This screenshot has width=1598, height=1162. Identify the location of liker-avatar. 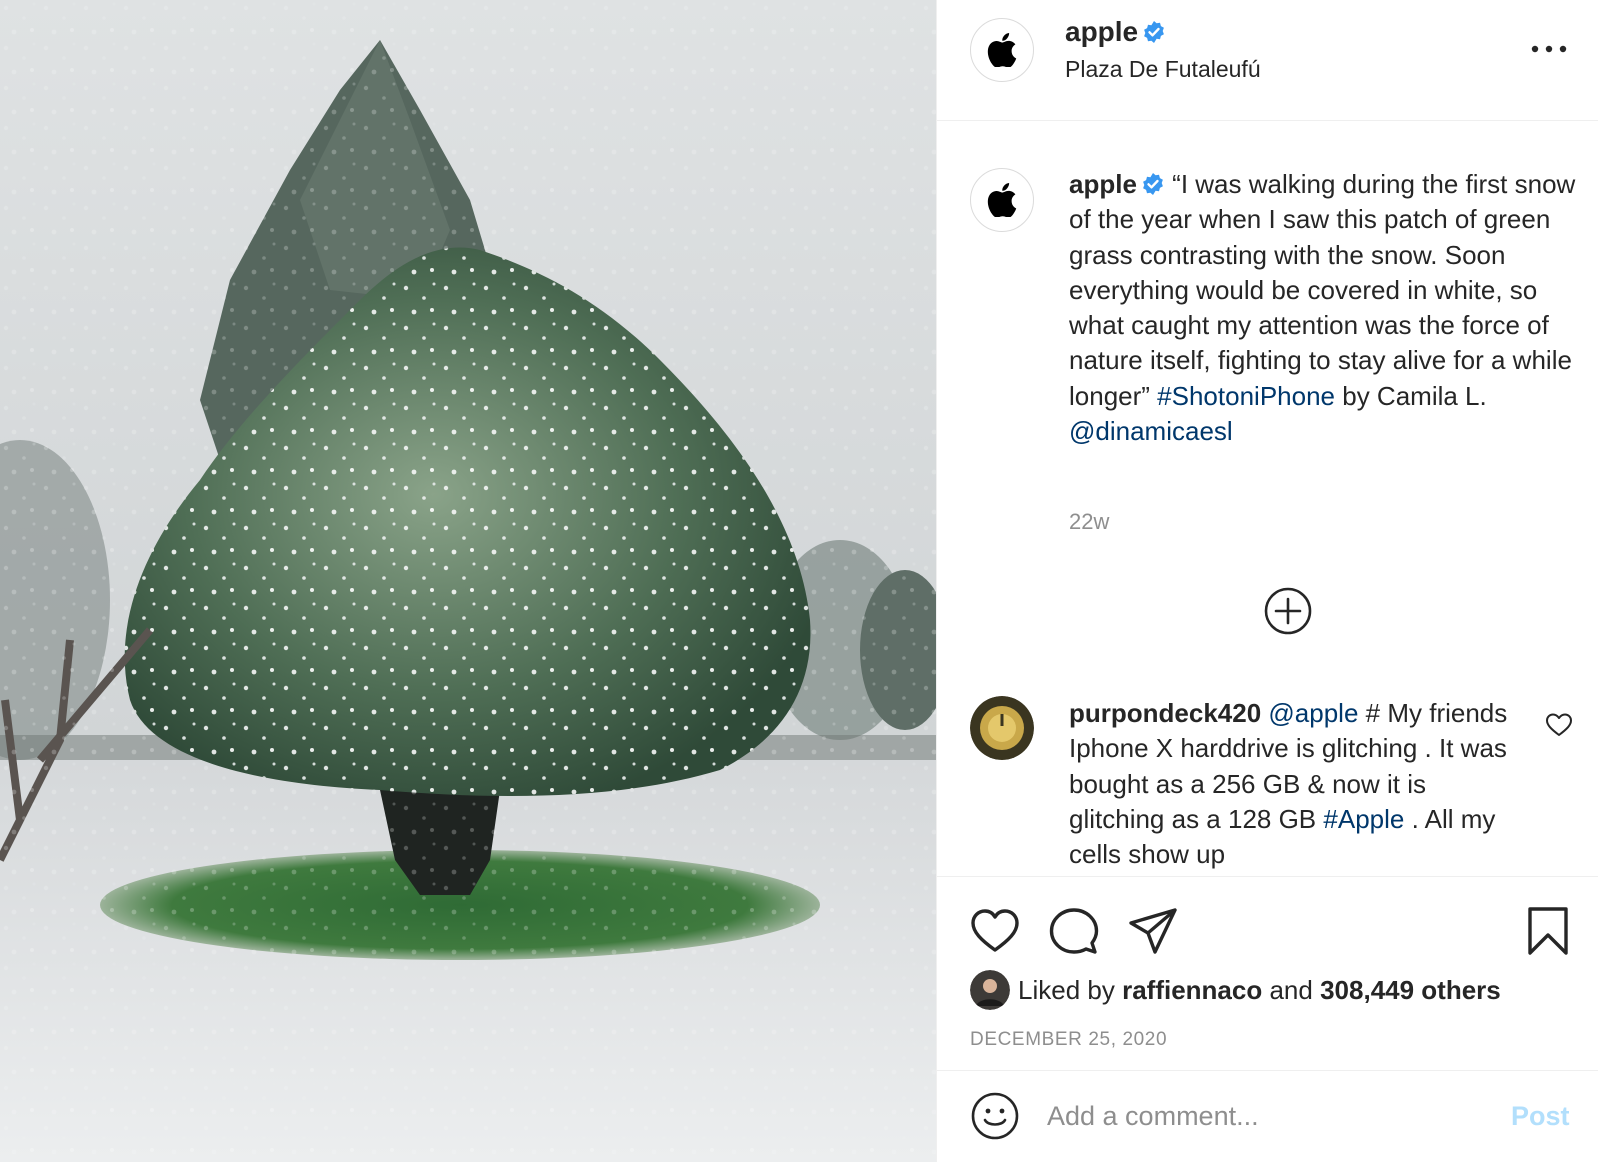
(990, 990).